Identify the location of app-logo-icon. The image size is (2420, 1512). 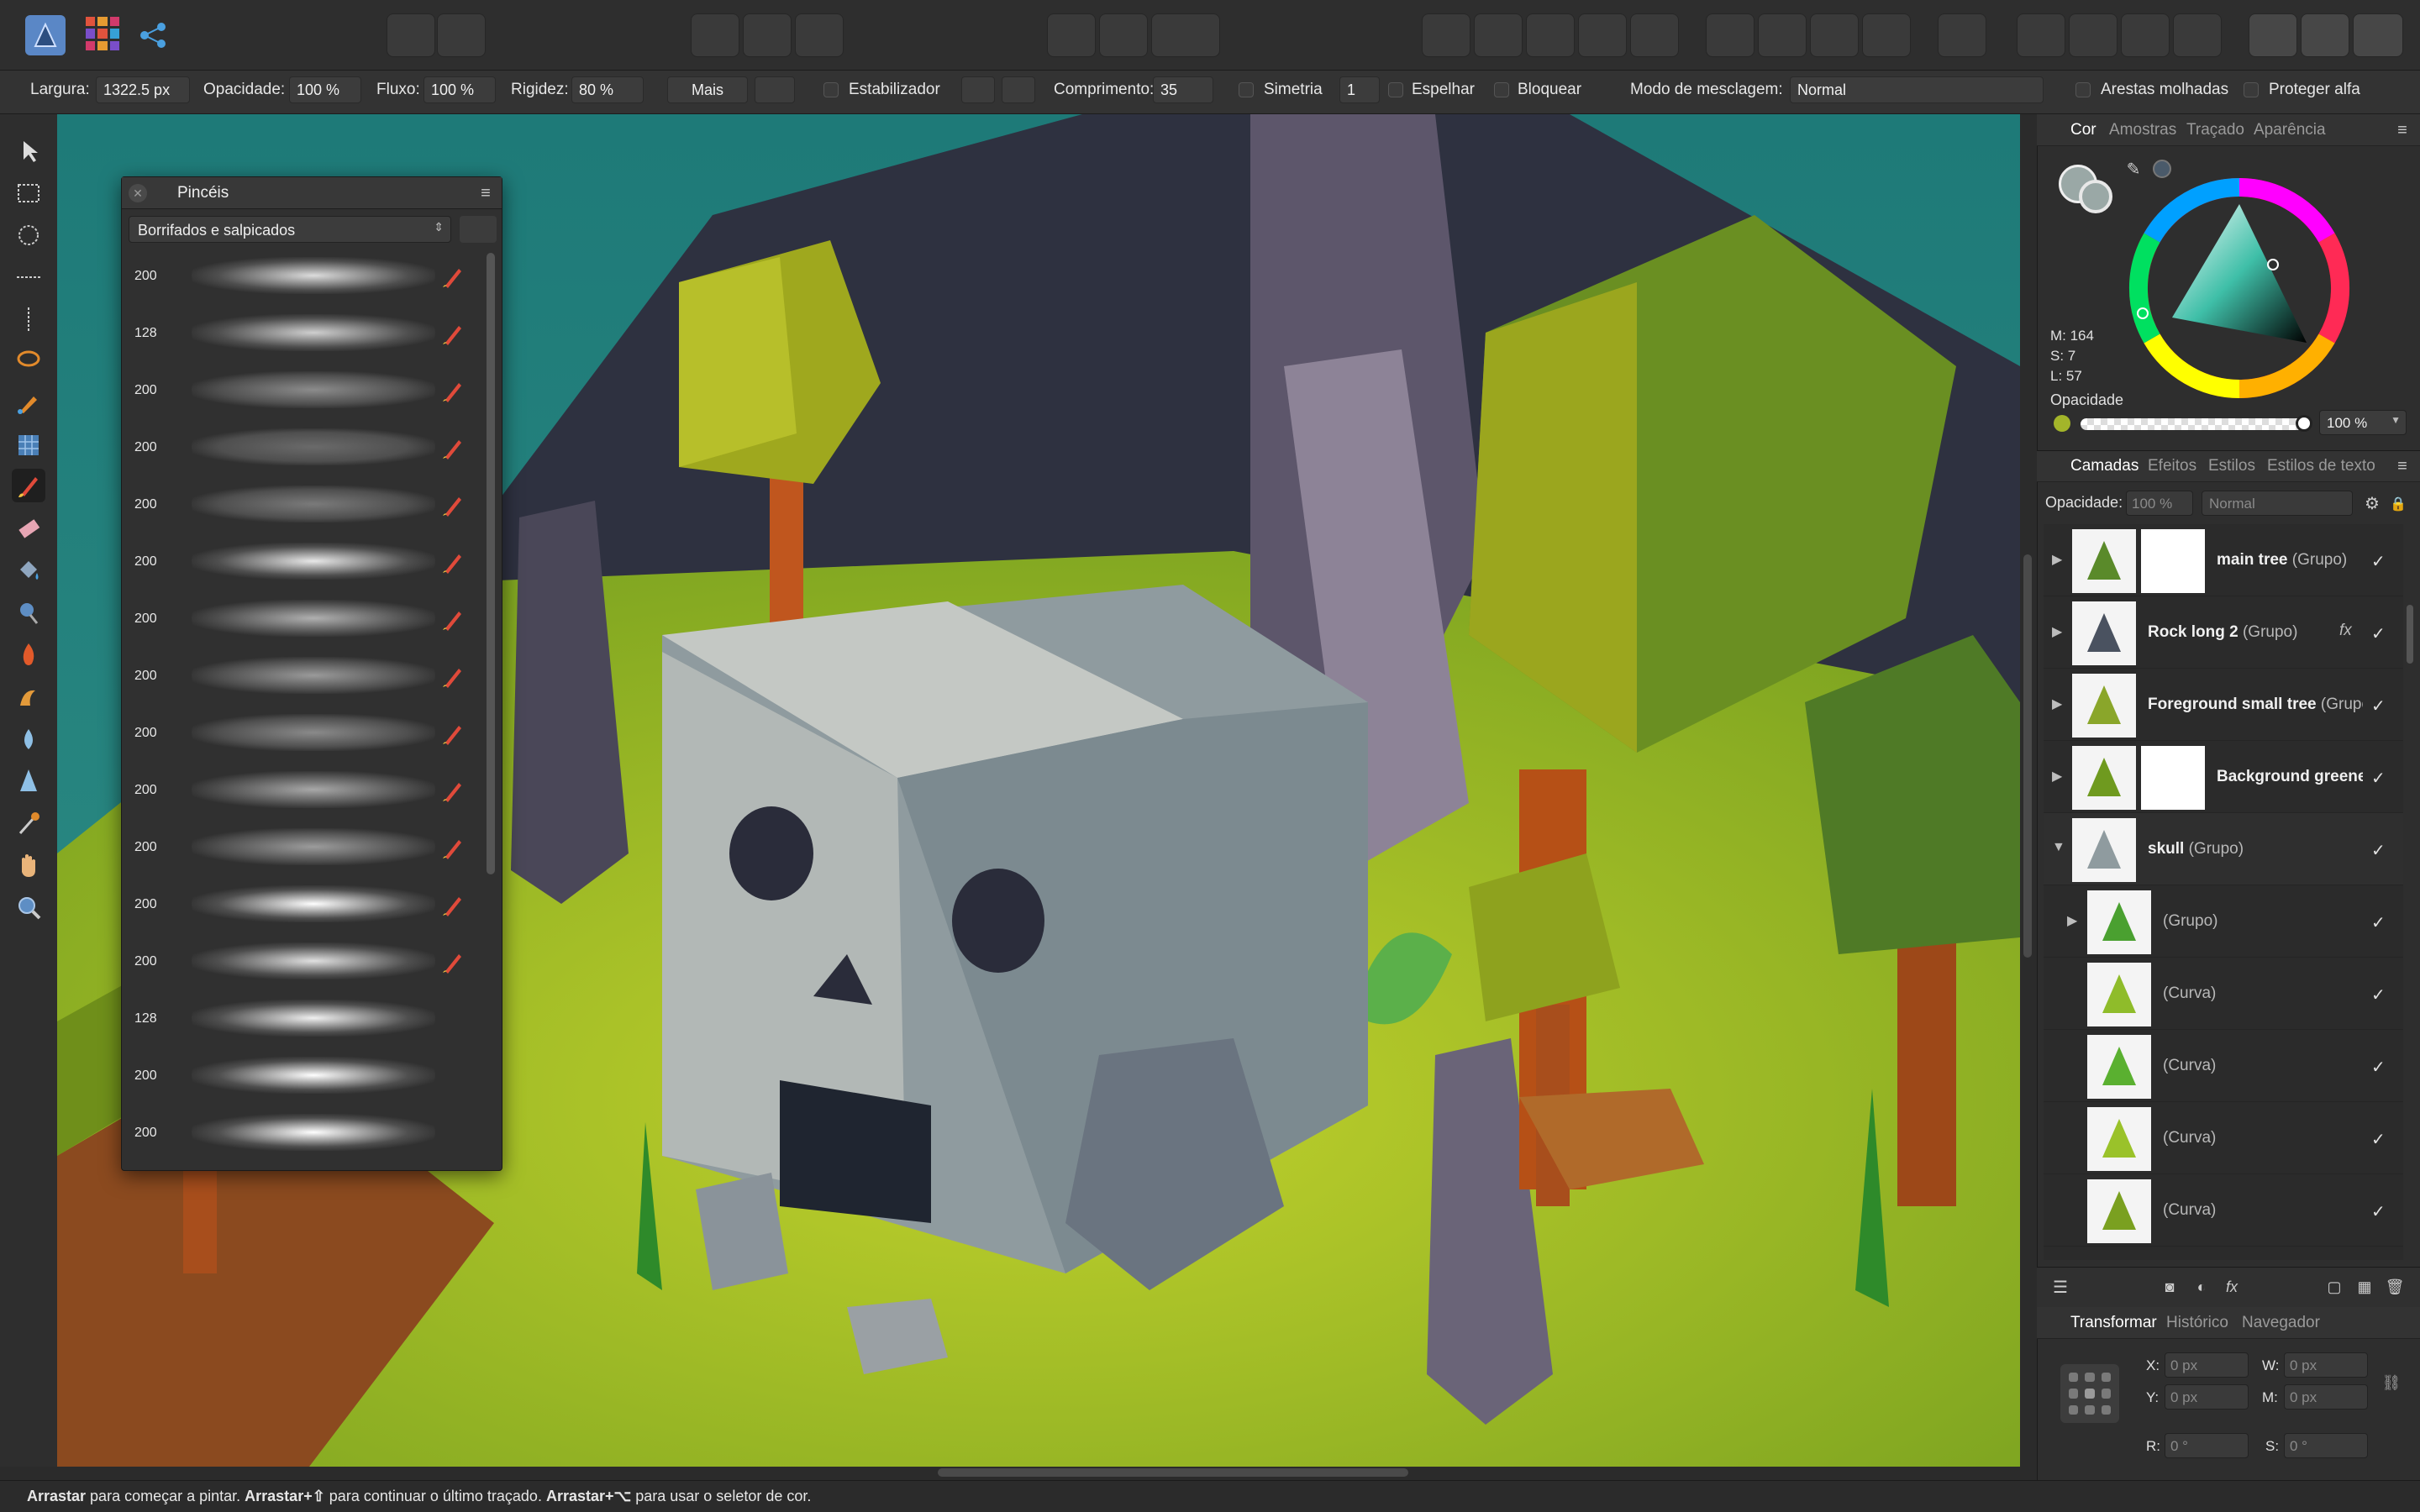
(45, 35).